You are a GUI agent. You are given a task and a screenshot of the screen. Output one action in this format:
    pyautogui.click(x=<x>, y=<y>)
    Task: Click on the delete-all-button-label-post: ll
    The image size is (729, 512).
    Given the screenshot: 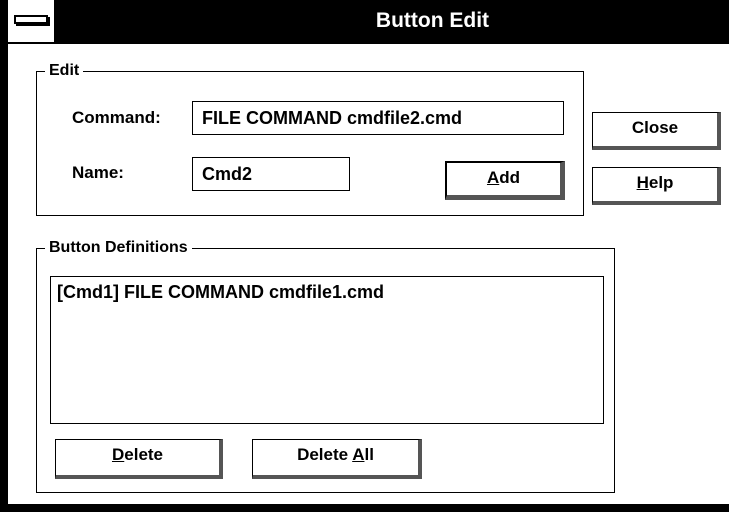 What is the action you would take?
    pyautogui.click(x=369, y=454)
    